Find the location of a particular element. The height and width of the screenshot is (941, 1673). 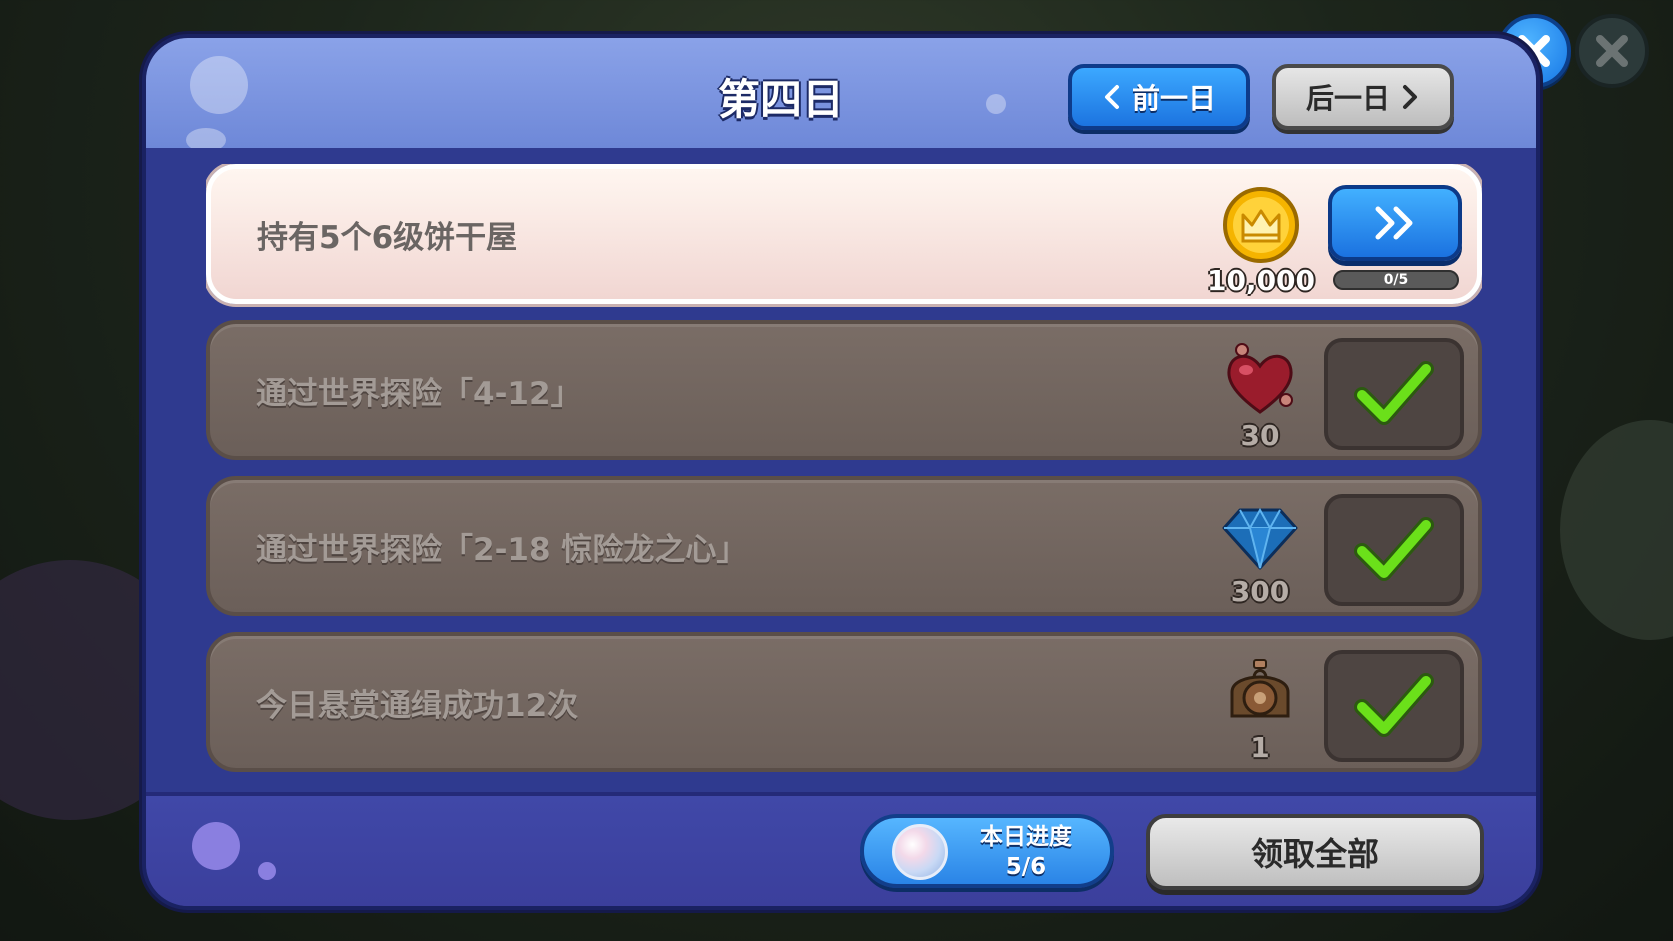

mission-progress-bar: 0/5 is located at coordinates (1396, 280).